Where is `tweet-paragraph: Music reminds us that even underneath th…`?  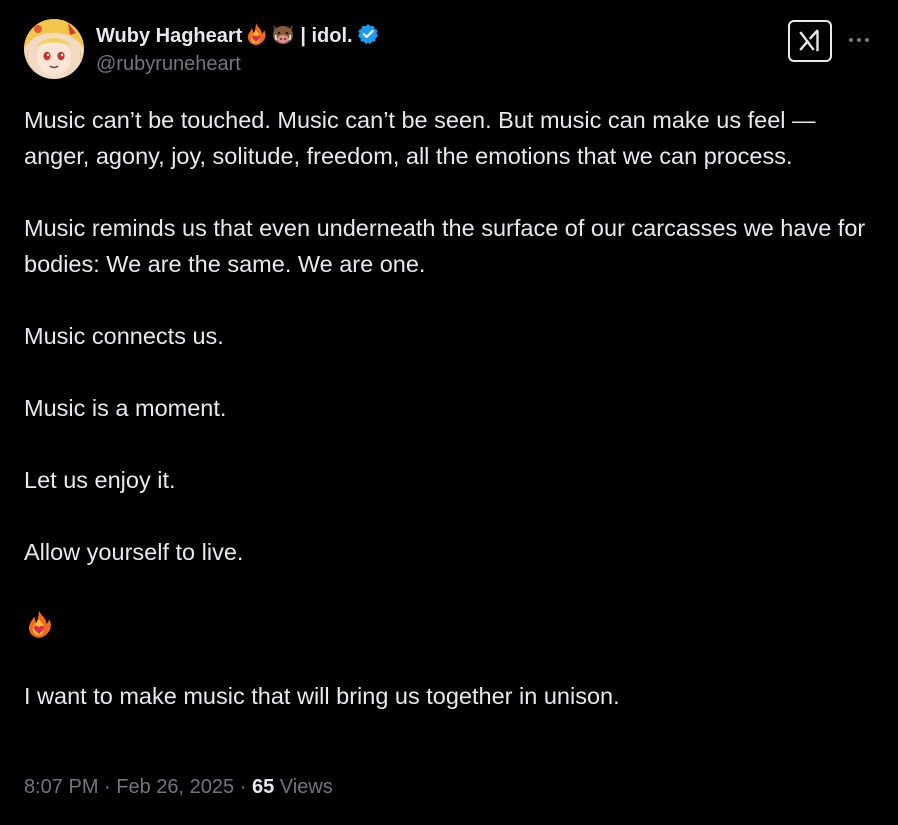 tweet-paragraph: Music reminds us that even underneath th… is located at coordinates (448, 246).